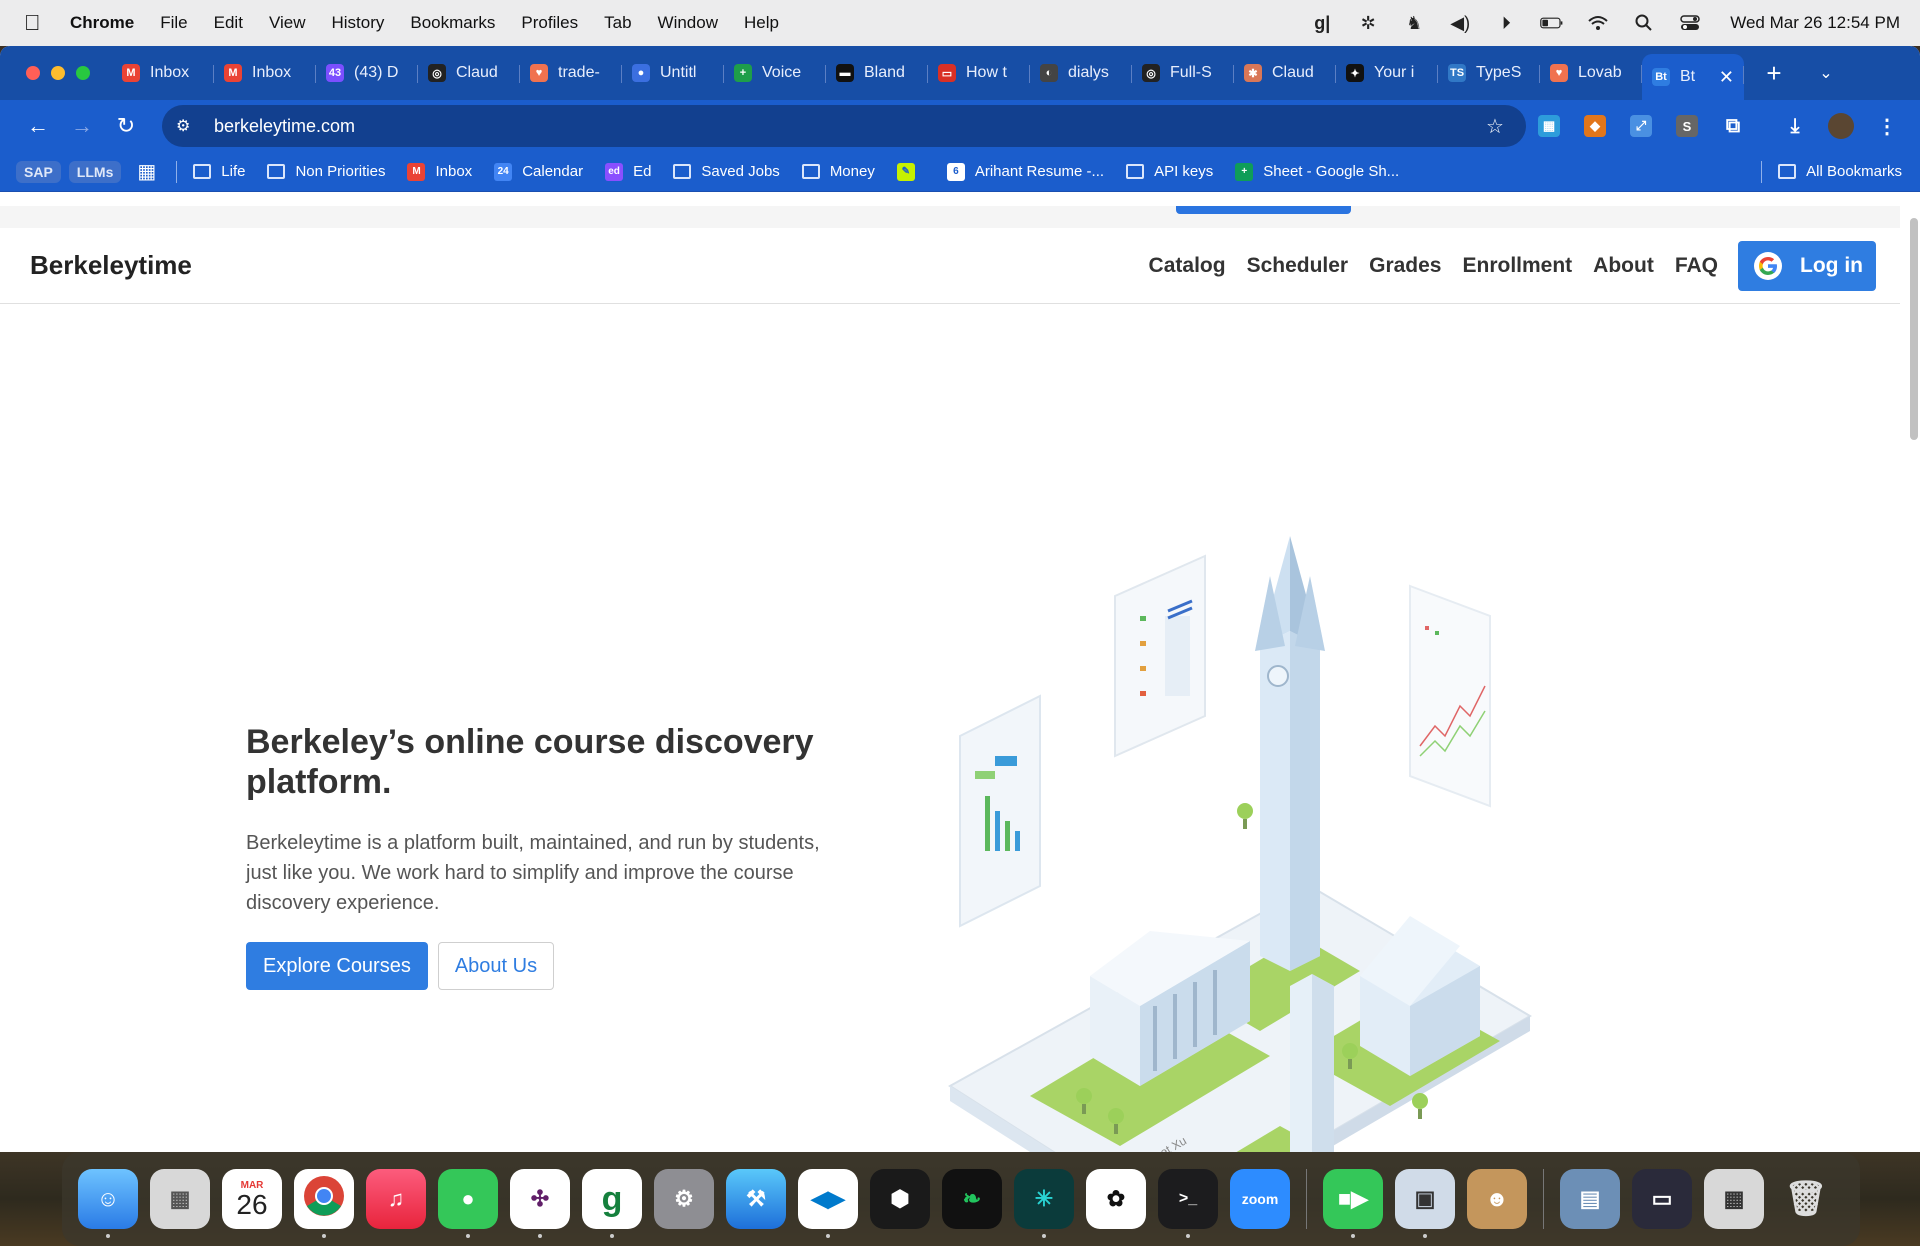  Describe the element at coordinates (33, 73) in the screenshot. I see `close-window-button` at that location.